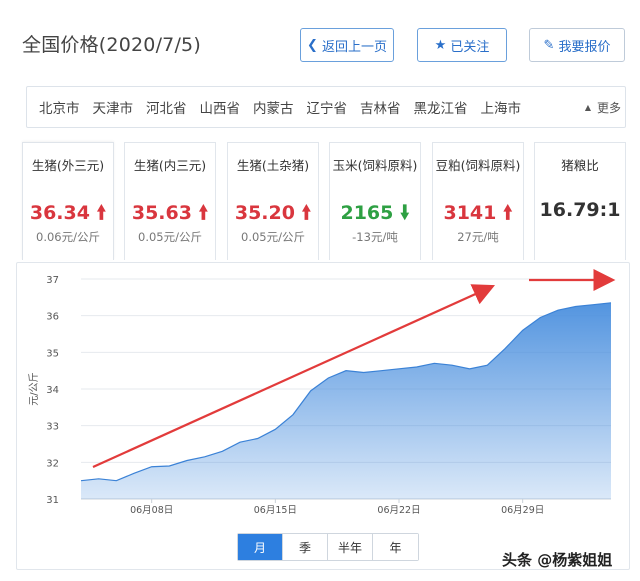 This screenshot has width=640, height=581. I want to click on price-card: 生猪(外三元) 36.34 🠙 0.06元/公斤, so click(68, 201).